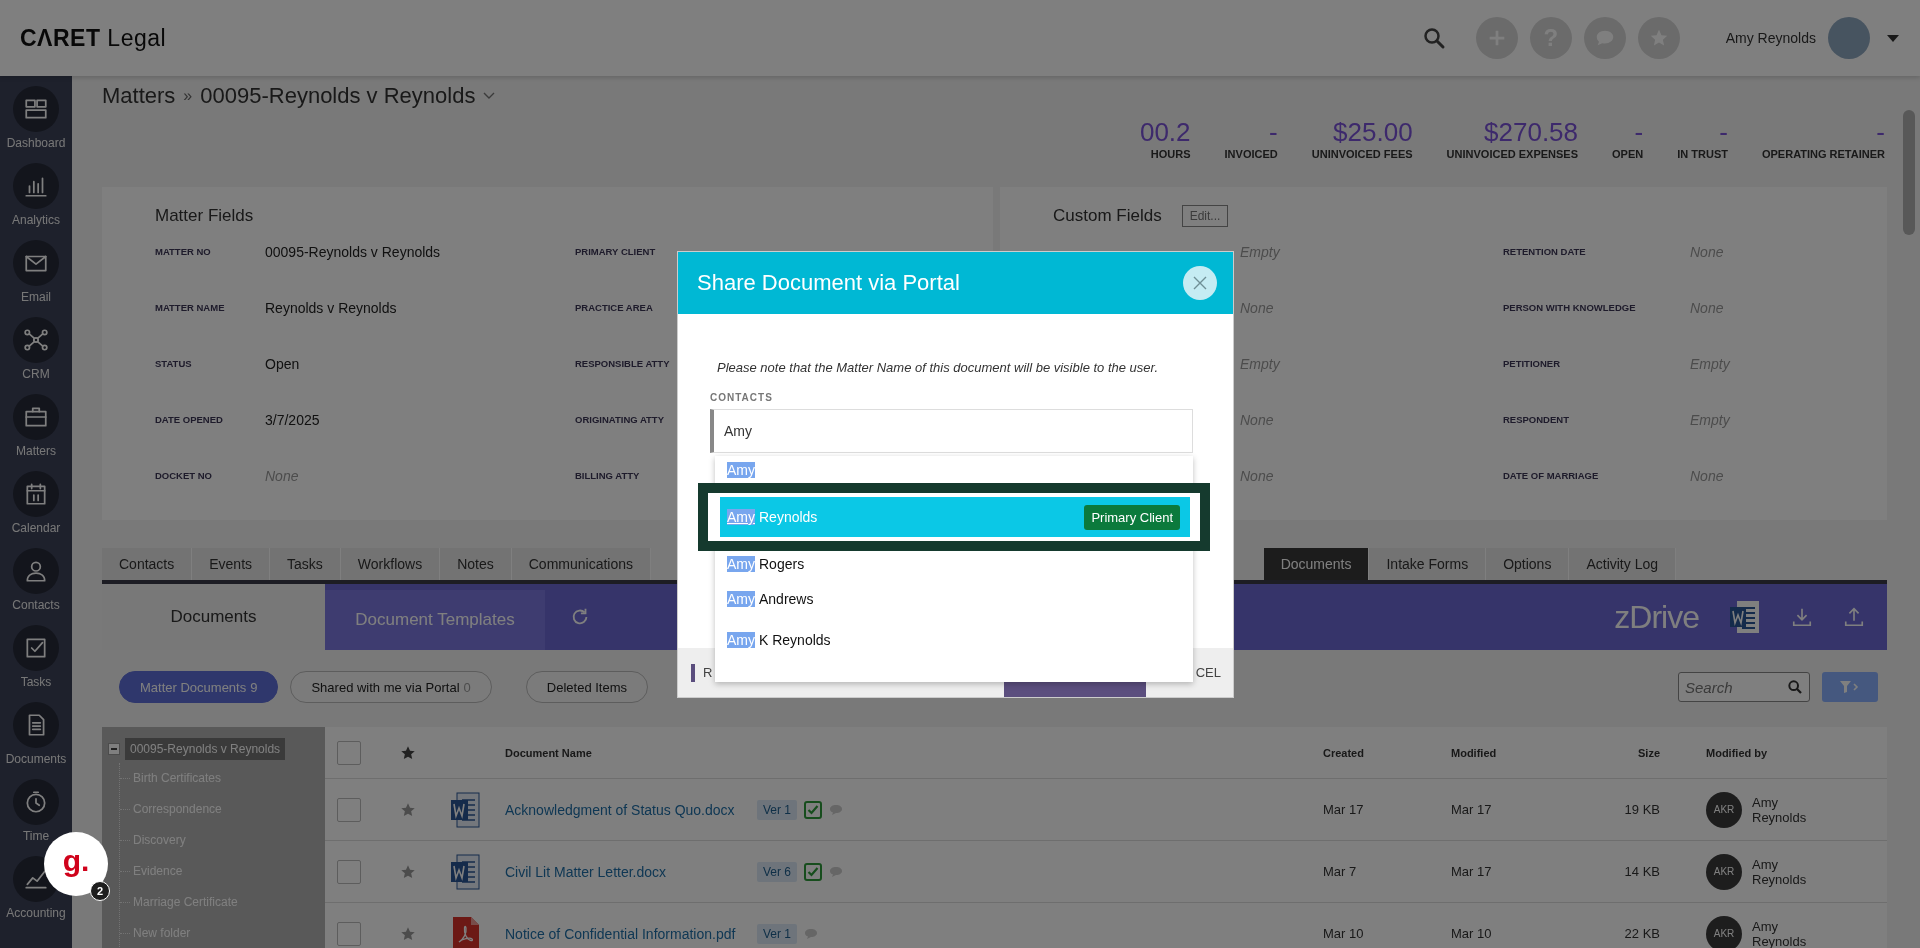  I want to click on field-label: PRACTICE AREA, so click(614, 308).